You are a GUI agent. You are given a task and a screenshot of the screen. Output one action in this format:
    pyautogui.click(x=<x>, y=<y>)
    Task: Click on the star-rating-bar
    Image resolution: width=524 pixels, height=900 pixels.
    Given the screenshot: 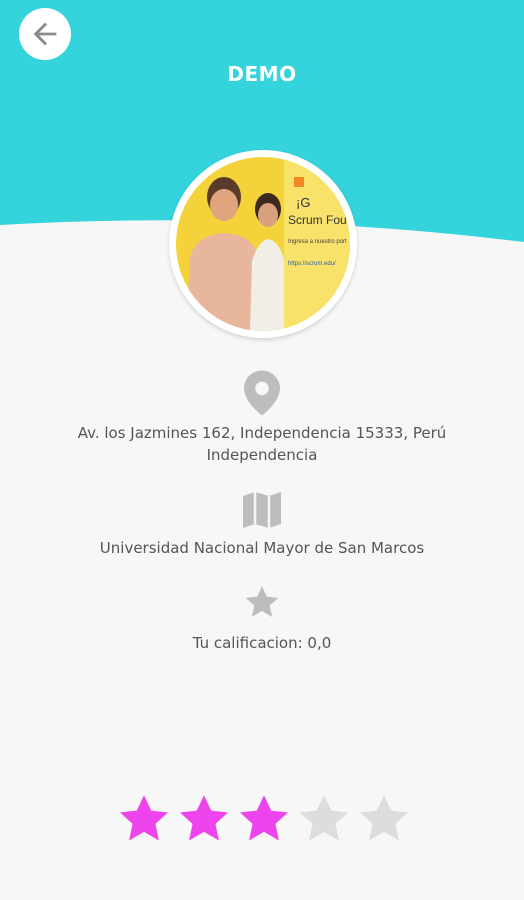 What is the action you would take?
    pyautogui.click(x=264, y=819)
    